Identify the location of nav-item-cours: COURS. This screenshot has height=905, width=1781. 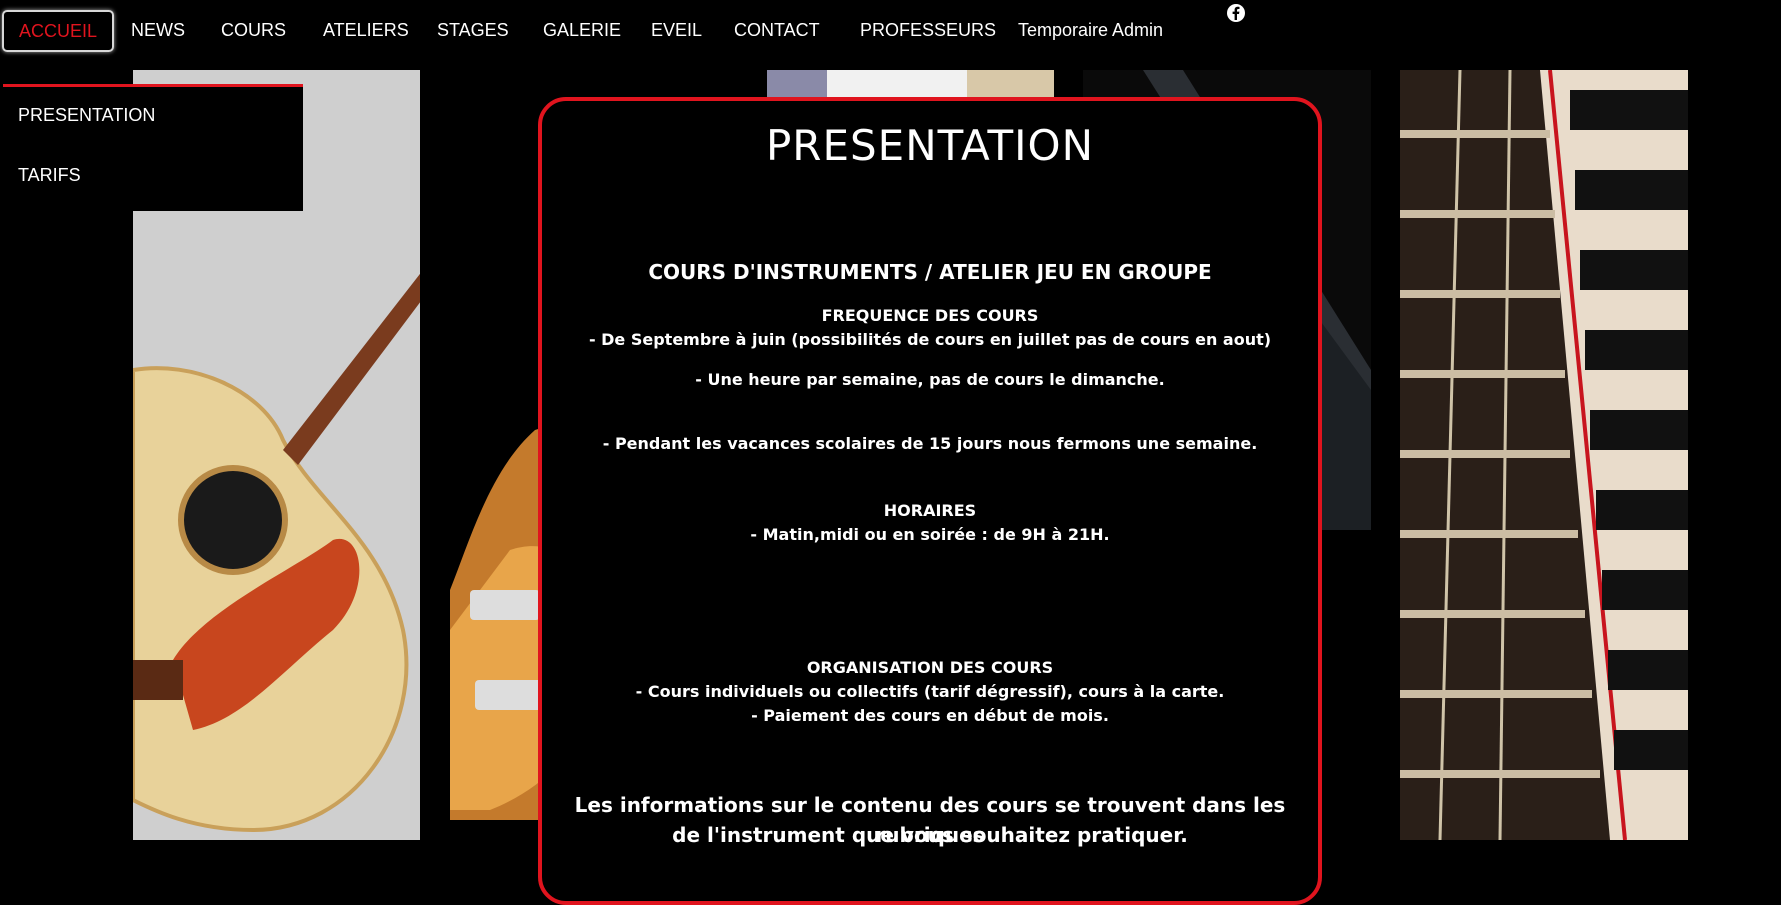
(253, 30).